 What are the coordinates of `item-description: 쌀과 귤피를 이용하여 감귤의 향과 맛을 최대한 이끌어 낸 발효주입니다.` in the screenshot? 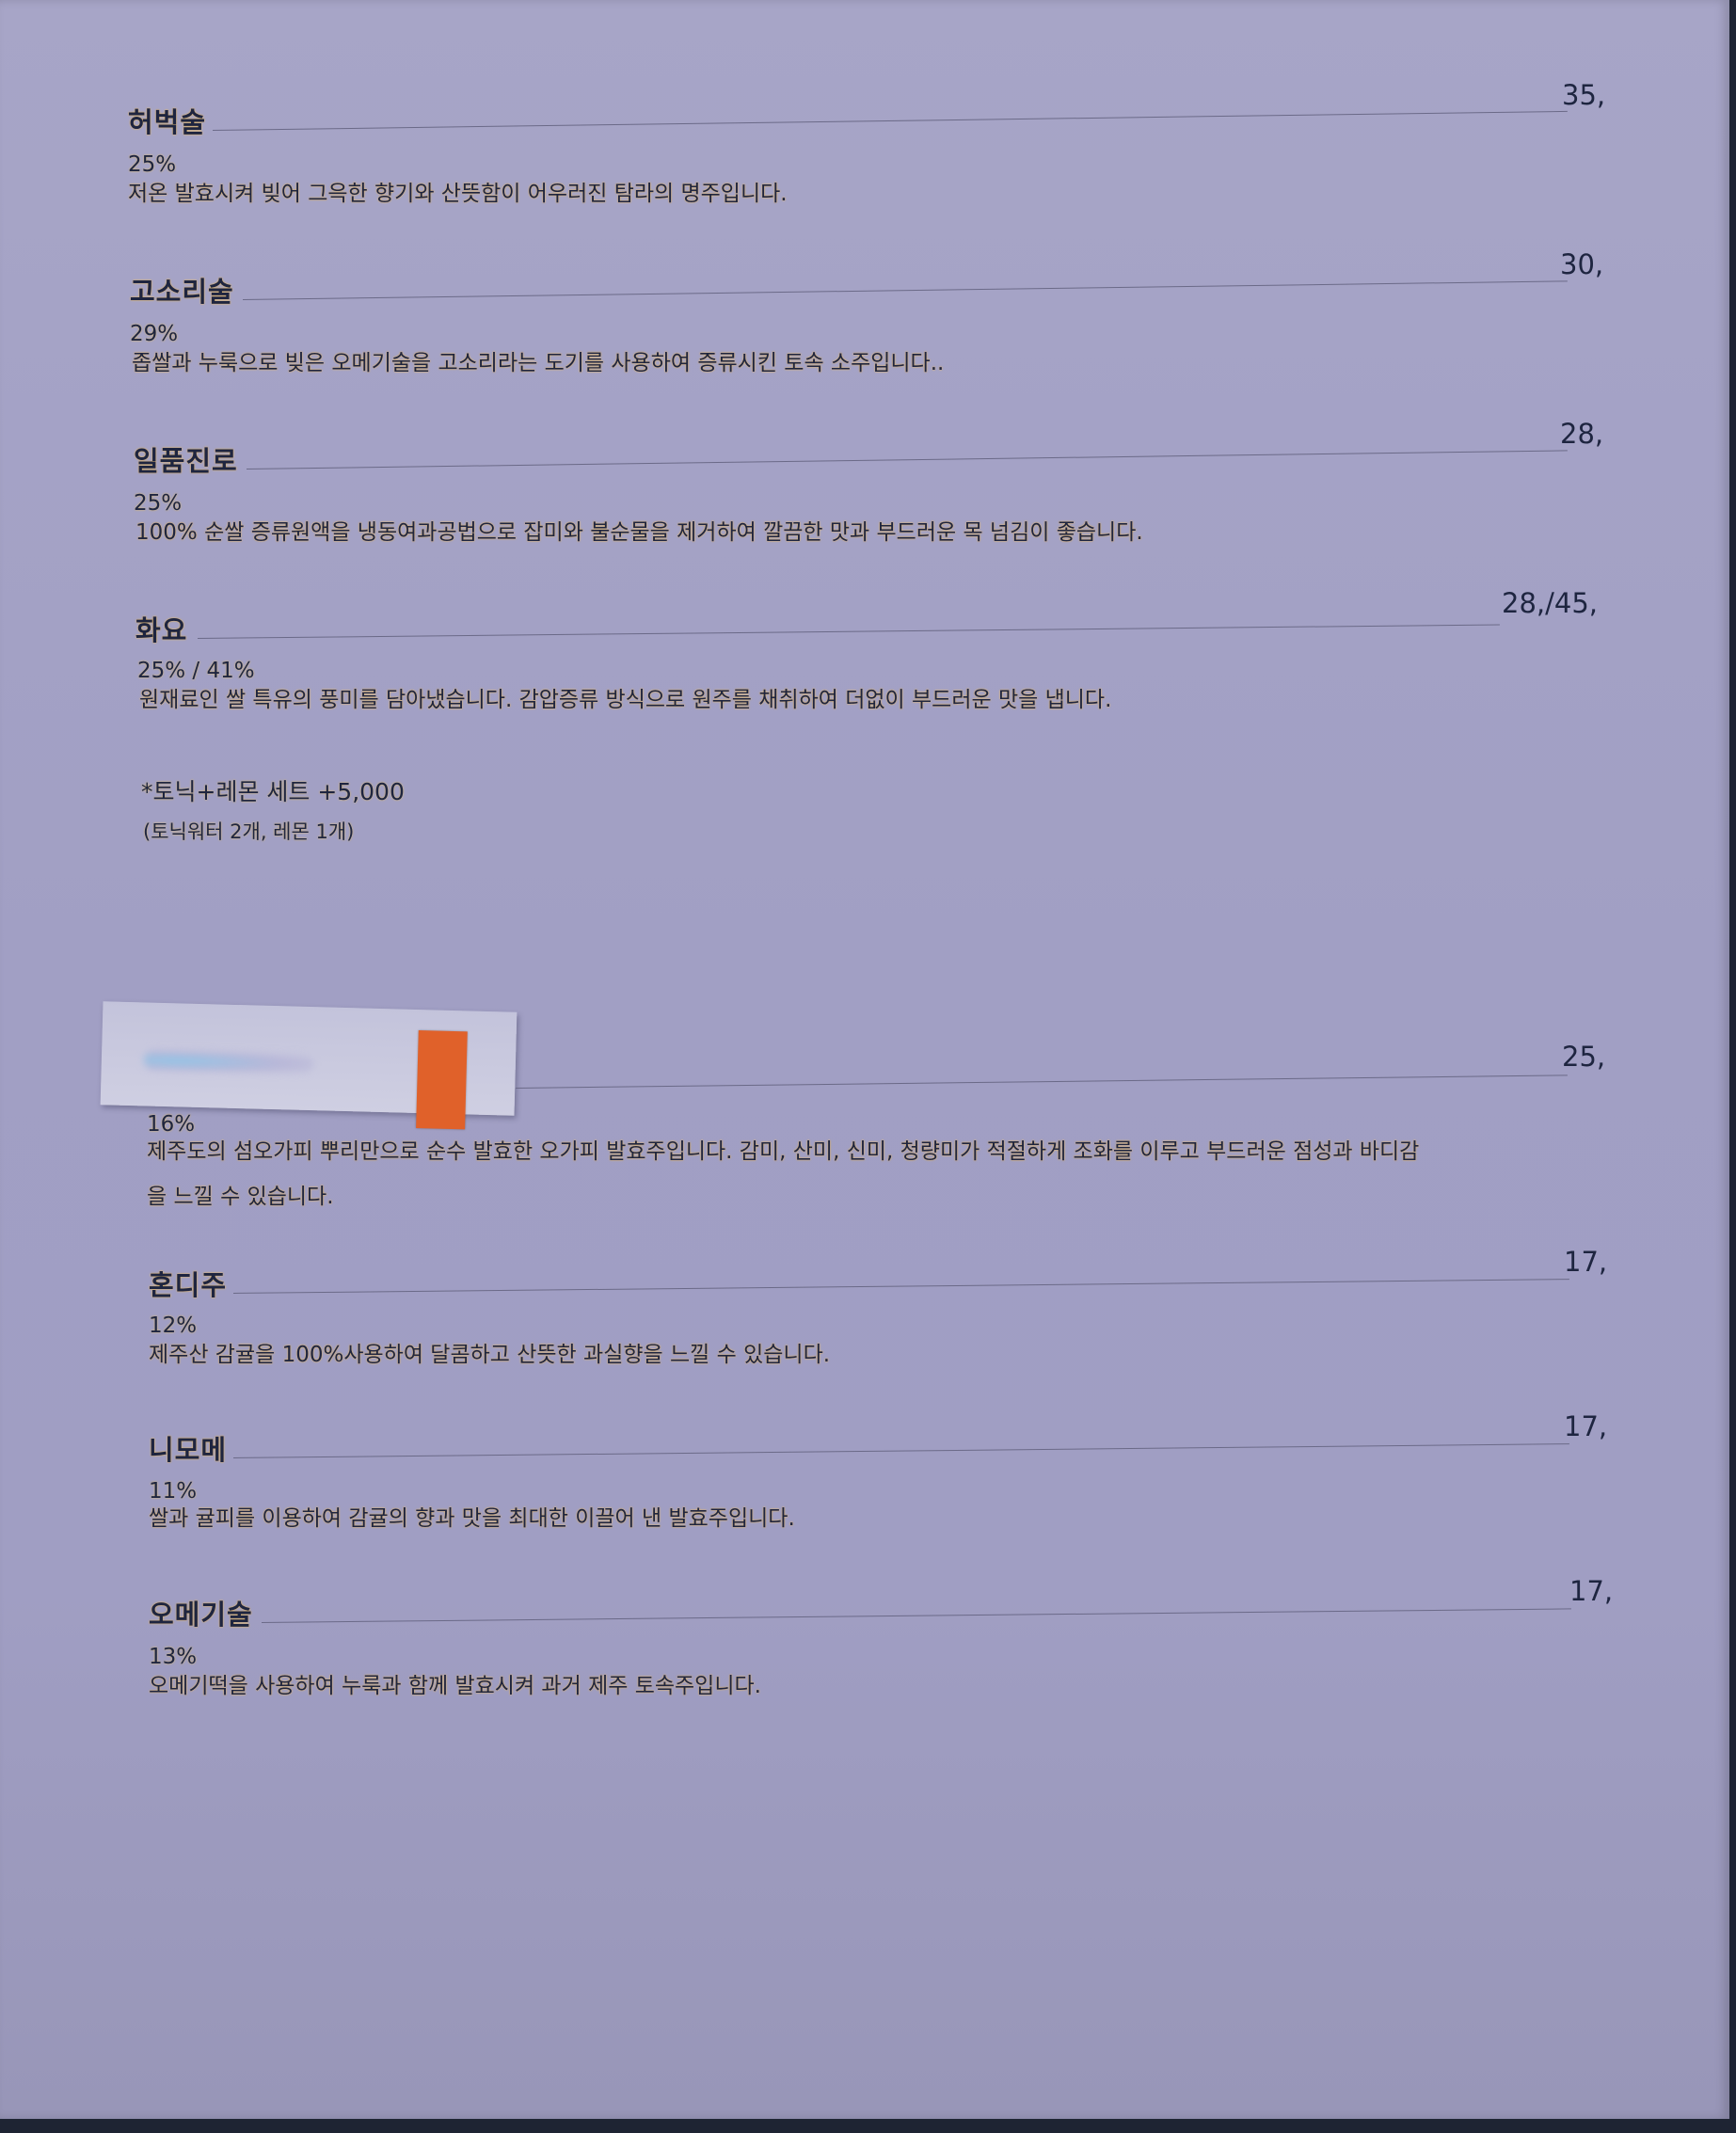 It's located at (472, 1519).